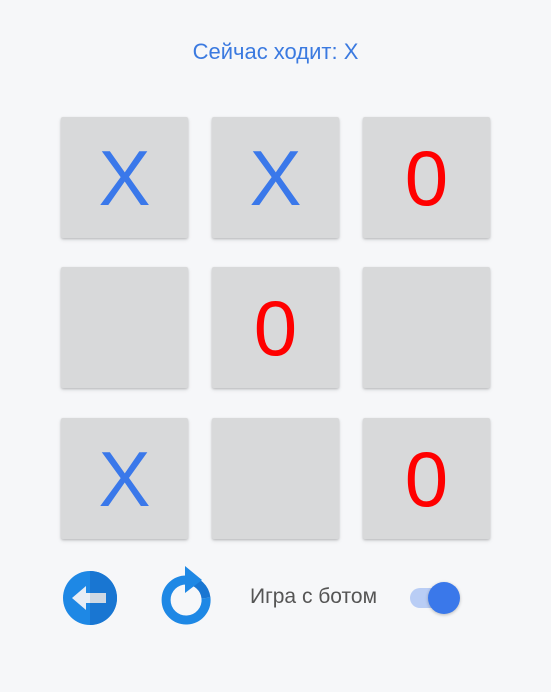  I want to click on turn-status: Сейчас ходит: X, so click(275, 51).